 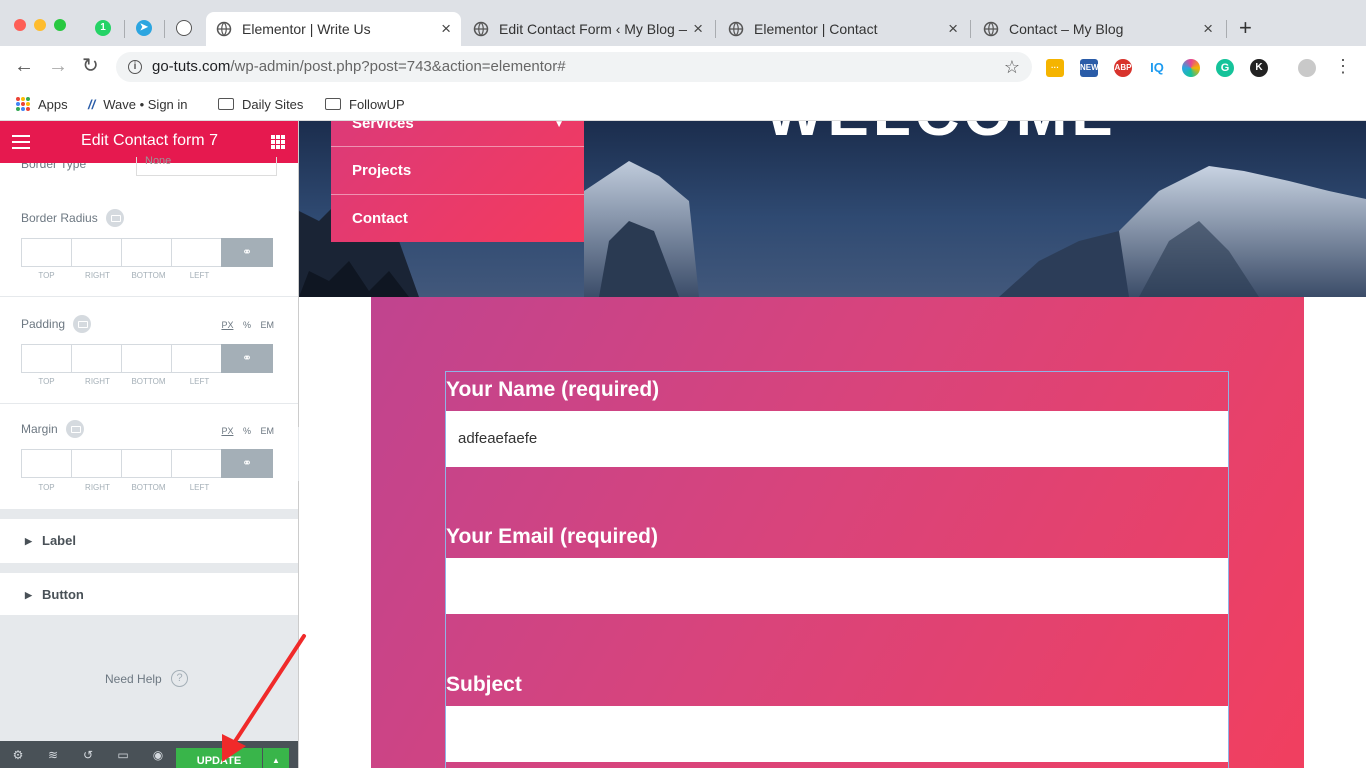 I want to click on bookmark-daily-sites: Daily Sites, so click(x=260, y=104).